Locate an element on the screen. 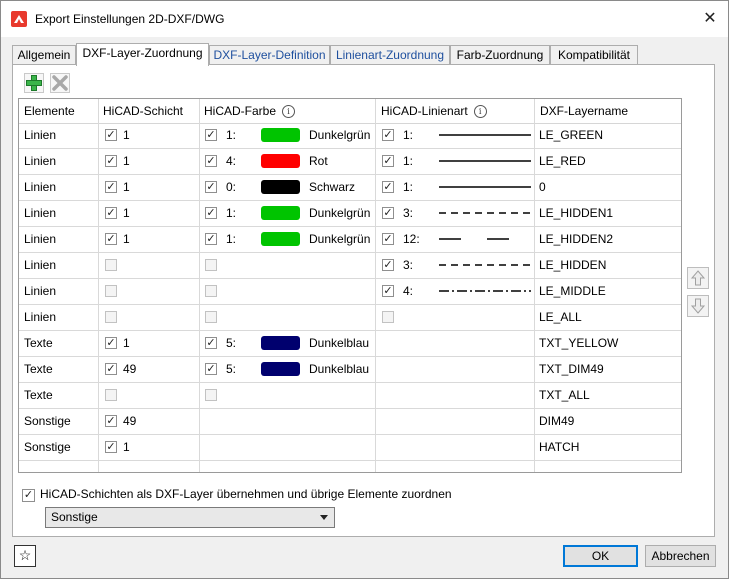 This screenshot has width=729, height=579. table-row: Linien ✓ 1 ✓ 1: Dunkelgrün ✓ 1: LE_GREEN is located at coordinates (350, 136).